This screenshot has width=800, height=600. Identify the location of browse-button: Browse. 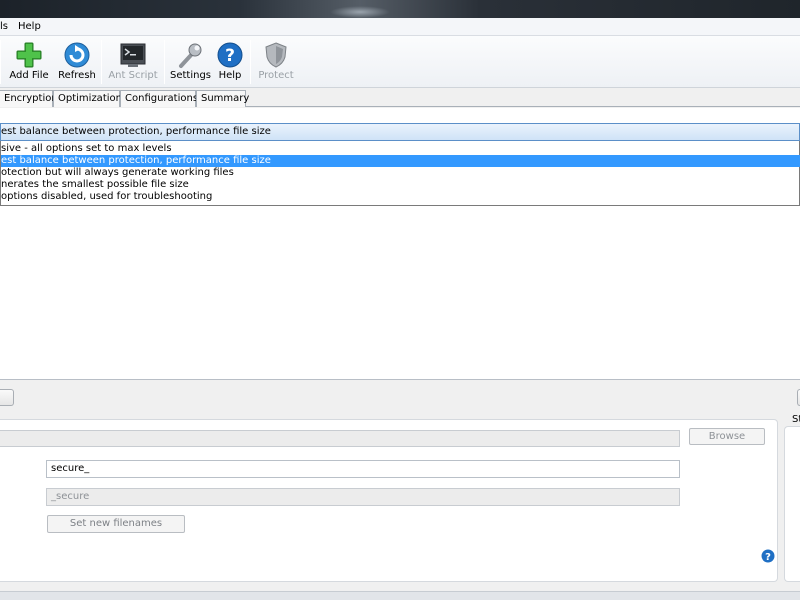
(727, 436).